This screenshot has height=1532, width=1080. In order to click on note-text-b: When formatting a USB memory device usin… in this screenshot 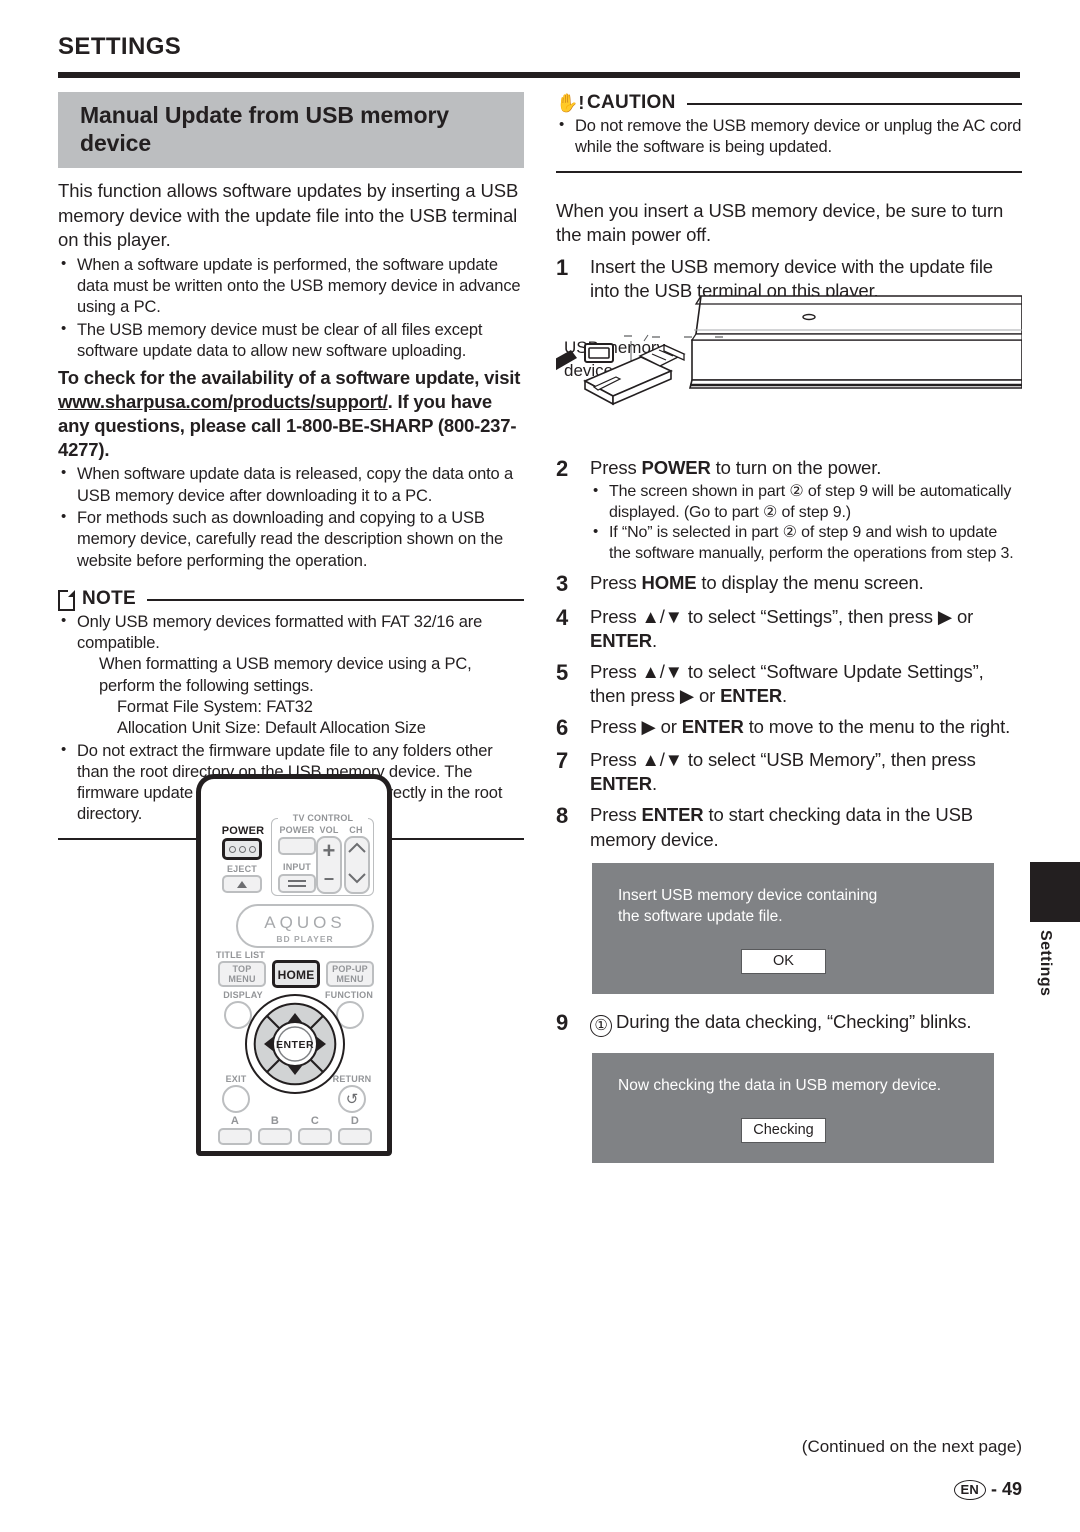, I will do `click(285, 675)`.